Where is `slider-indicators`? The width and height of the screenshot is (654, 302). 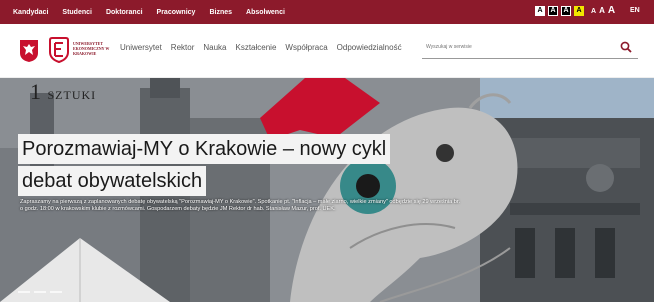 slider-indicators is located at coordinates (40, 292).